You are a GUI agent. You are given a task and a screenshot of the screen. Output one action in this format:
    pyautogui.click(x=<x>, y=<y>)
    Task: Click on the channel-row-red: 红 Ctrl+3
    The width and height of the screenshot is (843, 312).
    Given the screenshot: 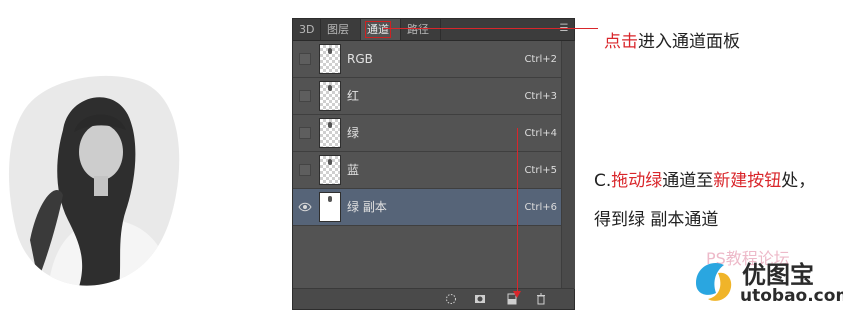 What is the action you would take?
    pyautogui.click(x=427, y=96)
    